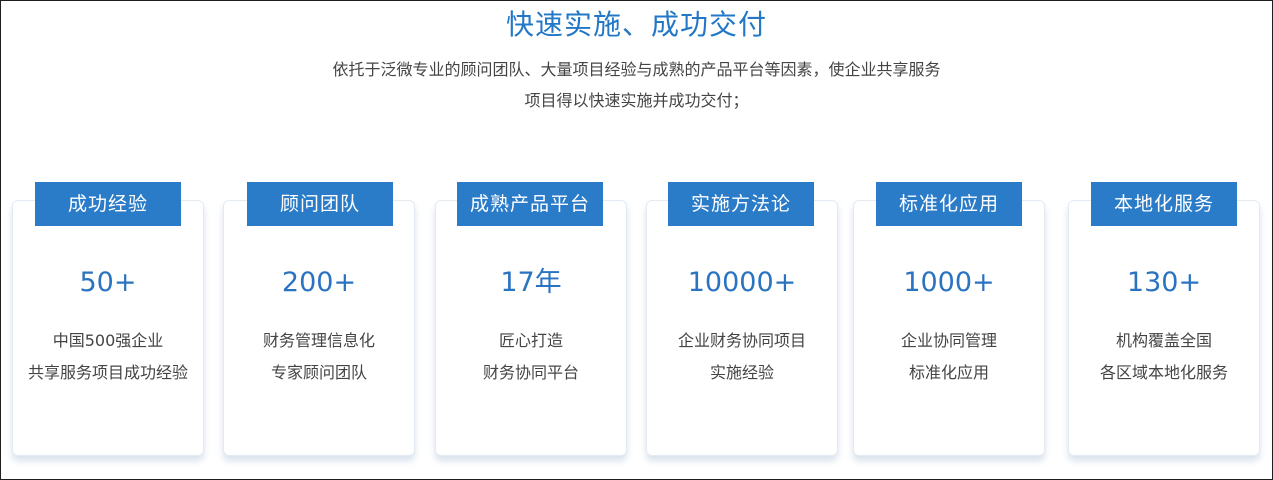 This screenshot has width=1273, height=480. Describe the element at coordinates (636, 24) in the screenshot. I see `section-title: 快速实施、成功交付` at that location.